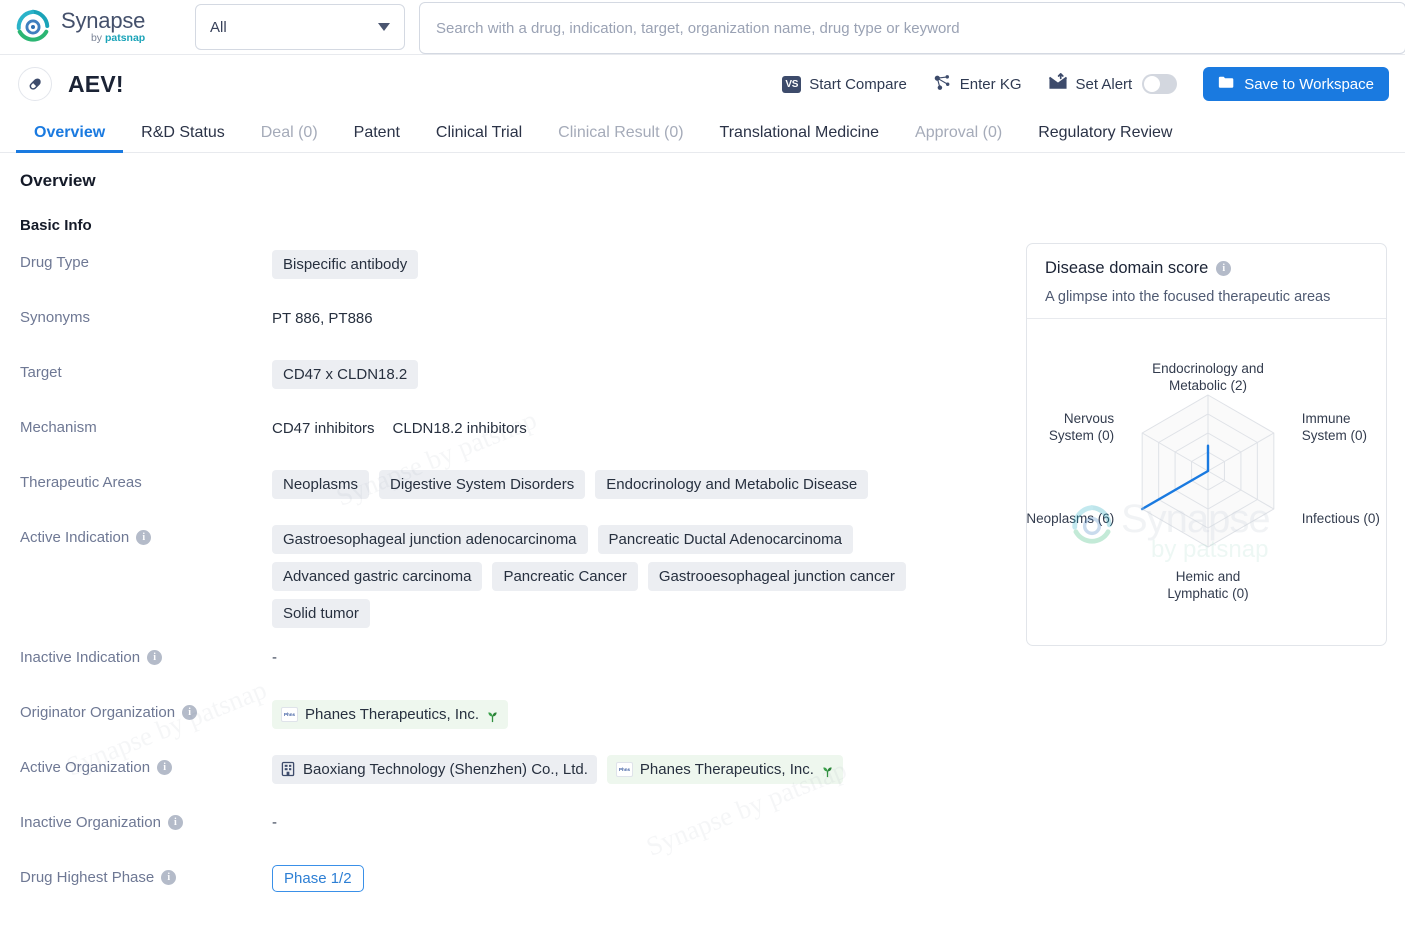  I want to click on label-drug-highest-phase: Drug Highest Phase i, so click(146, 875).